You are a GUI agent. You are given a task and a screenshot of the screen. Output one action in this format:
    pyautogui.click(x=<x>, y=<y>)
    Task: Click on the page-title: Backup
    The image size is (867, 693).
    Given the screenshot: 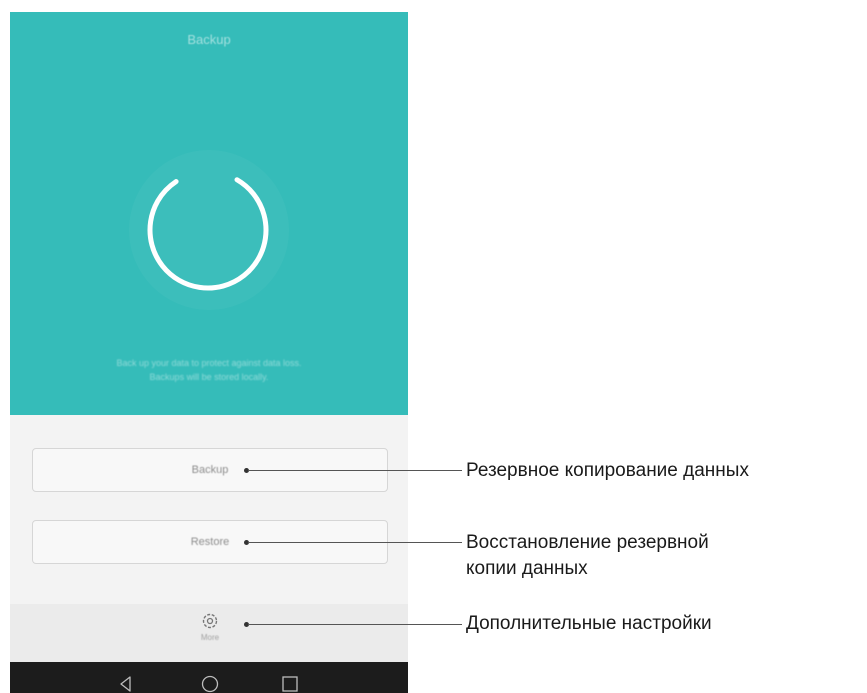 What is the action you would take?
    pyautogui.click(x=209, y=39)
    